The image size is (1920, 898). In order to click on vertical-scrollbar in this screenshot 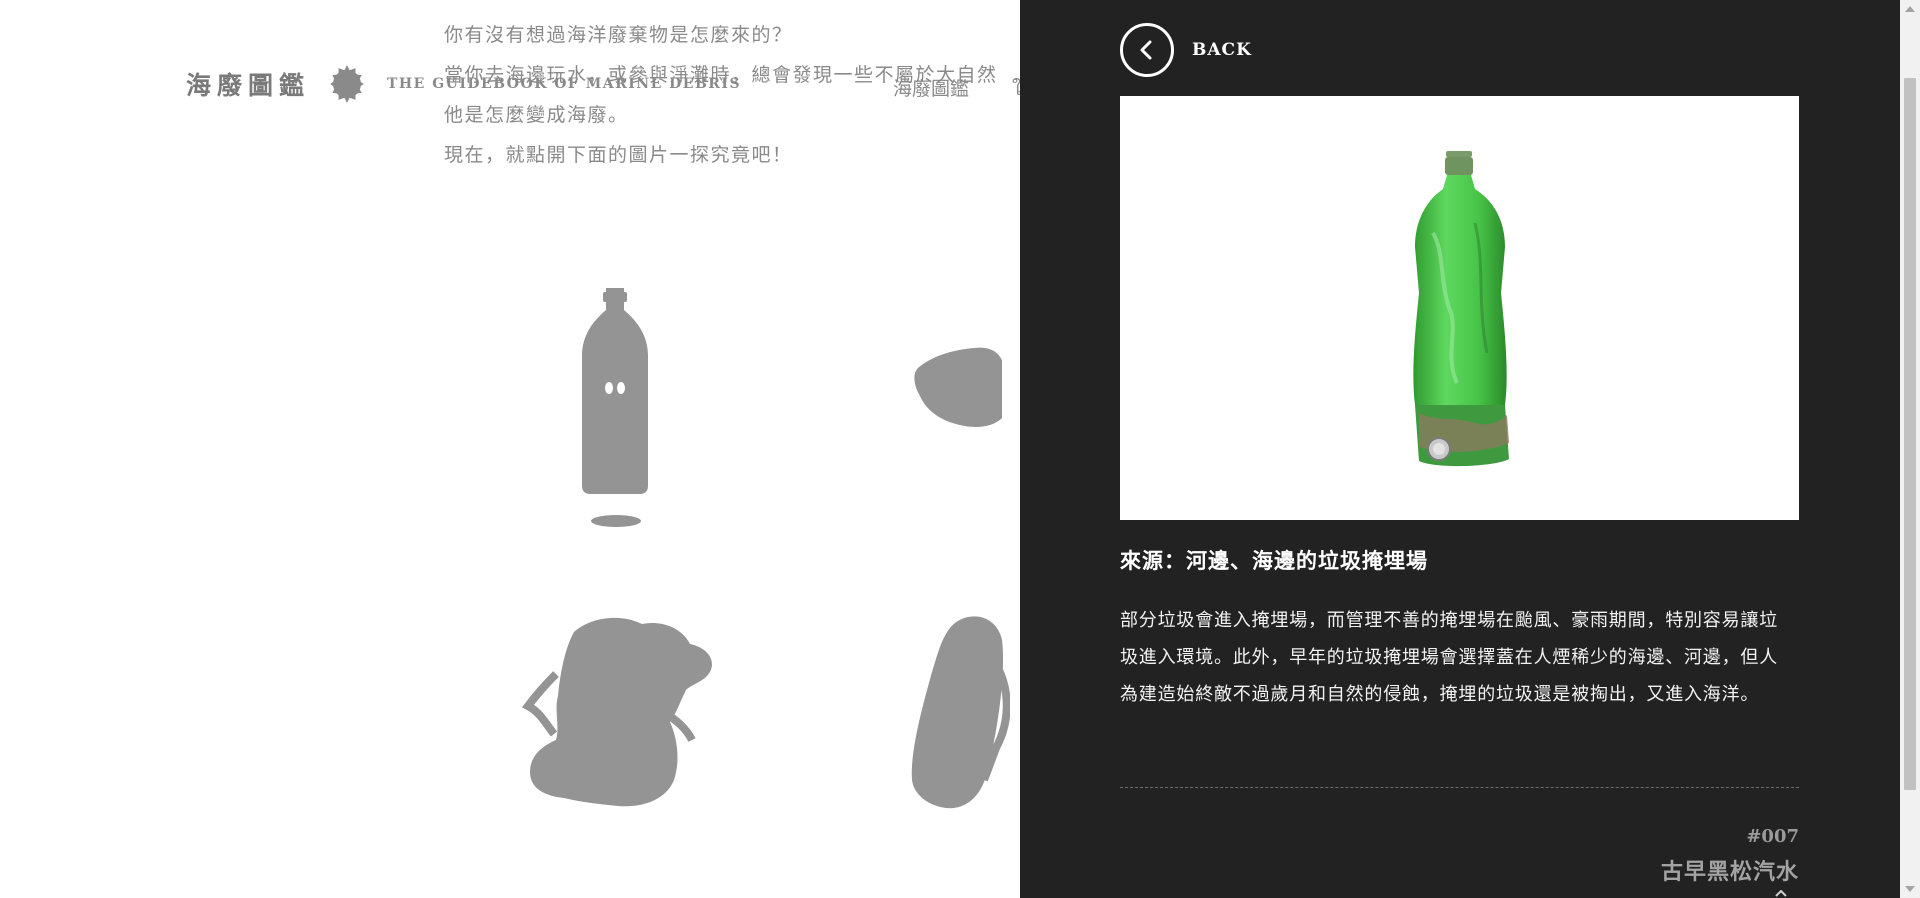, I will do `click(1910, 449)`.